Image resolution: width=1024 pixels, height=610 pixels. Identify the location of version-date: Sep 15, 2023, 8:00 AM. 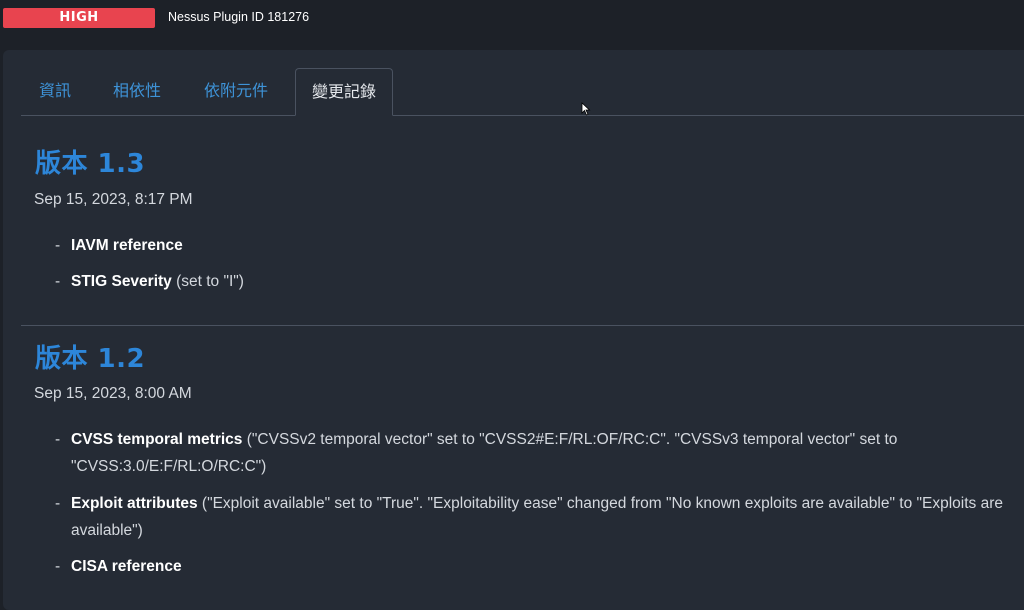
(113, 393).